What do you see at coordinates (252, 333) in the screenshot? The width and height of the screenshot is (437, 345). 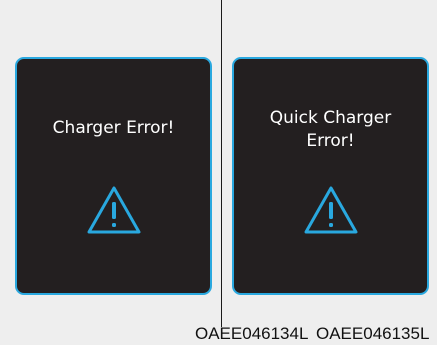 I see `figure-code-left: OAEE046134L` at bounding box center [252, 333].